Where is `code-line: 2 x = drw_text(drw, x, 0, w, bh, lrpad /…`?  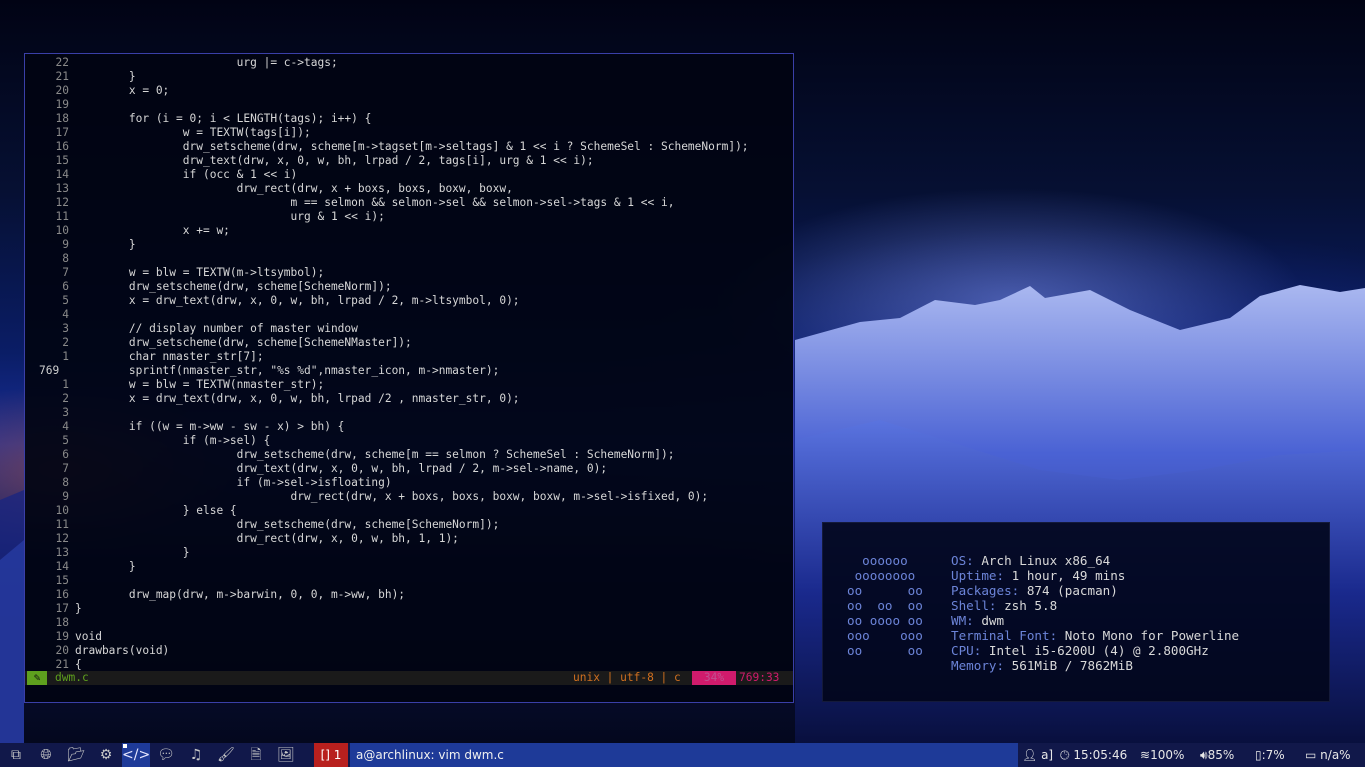
code-line: 2 x = drw_text(drw, x, 0, w, bh, lrpad /… is located at coordinates (409, 399).